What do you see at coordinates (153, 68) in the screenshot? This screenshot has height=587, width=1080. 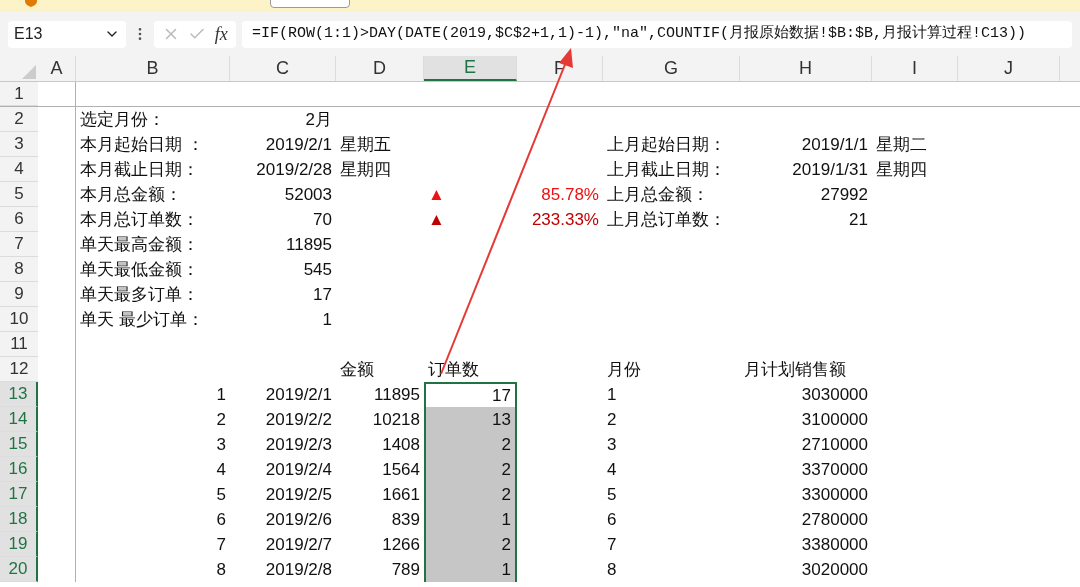 I see `column-header: B` at bounding box center [153, 68].